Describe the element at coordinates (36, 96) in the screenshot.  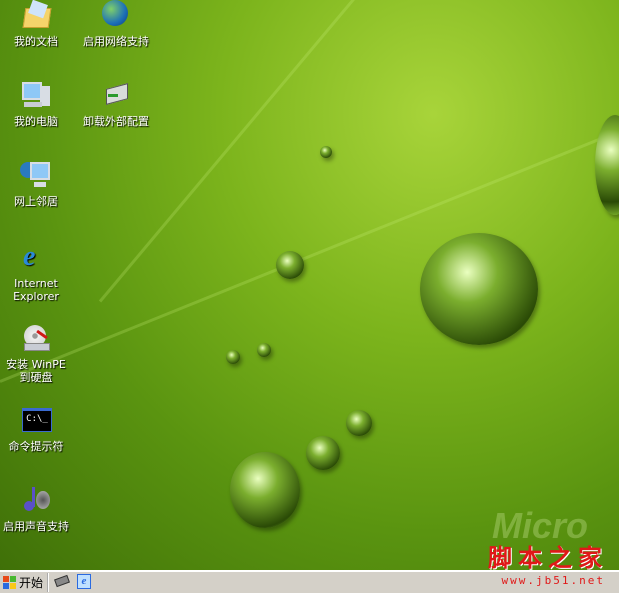
I see `computer-icon` at that location.